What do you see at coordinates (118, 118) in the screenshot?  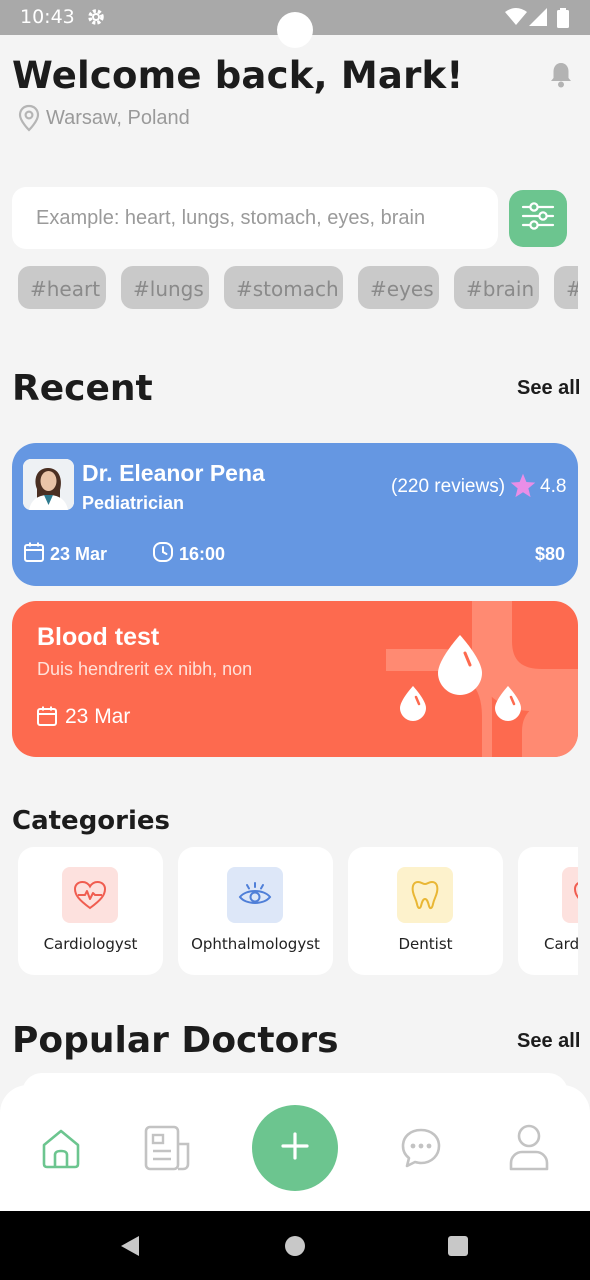 I see `location-label: Warsaw, Poland` at bounding box center [118, 118].